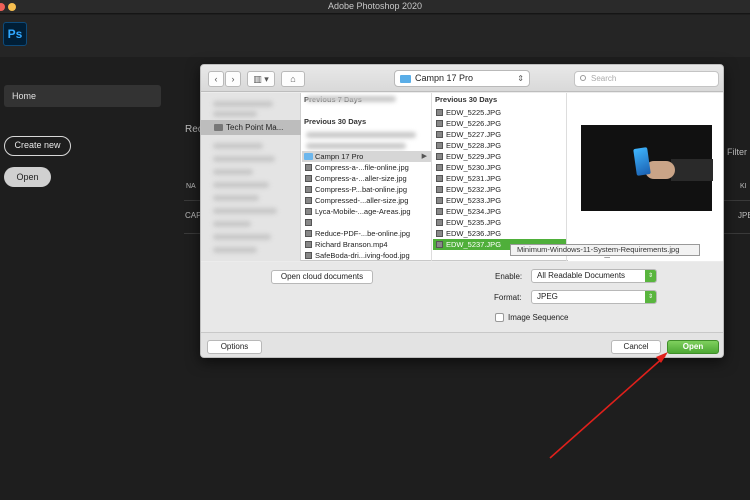 The image size is (750, 500). Describe the element at coordinates (608, 405) in the screenshot. I see `annotation-arrow-icon` at that location.